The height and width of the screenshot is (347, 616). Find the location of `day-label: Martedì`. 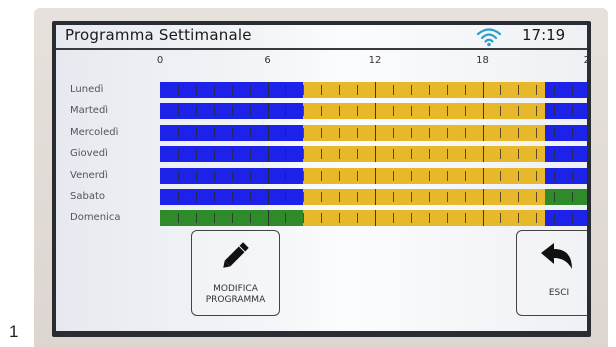

day-label: Martedì is located at coordinates (89, 111).